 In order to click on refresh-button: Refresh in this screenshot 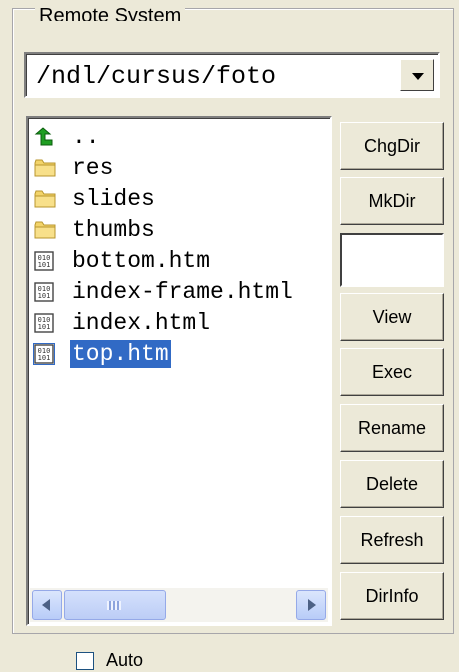, I will do `click(392, 540)`.